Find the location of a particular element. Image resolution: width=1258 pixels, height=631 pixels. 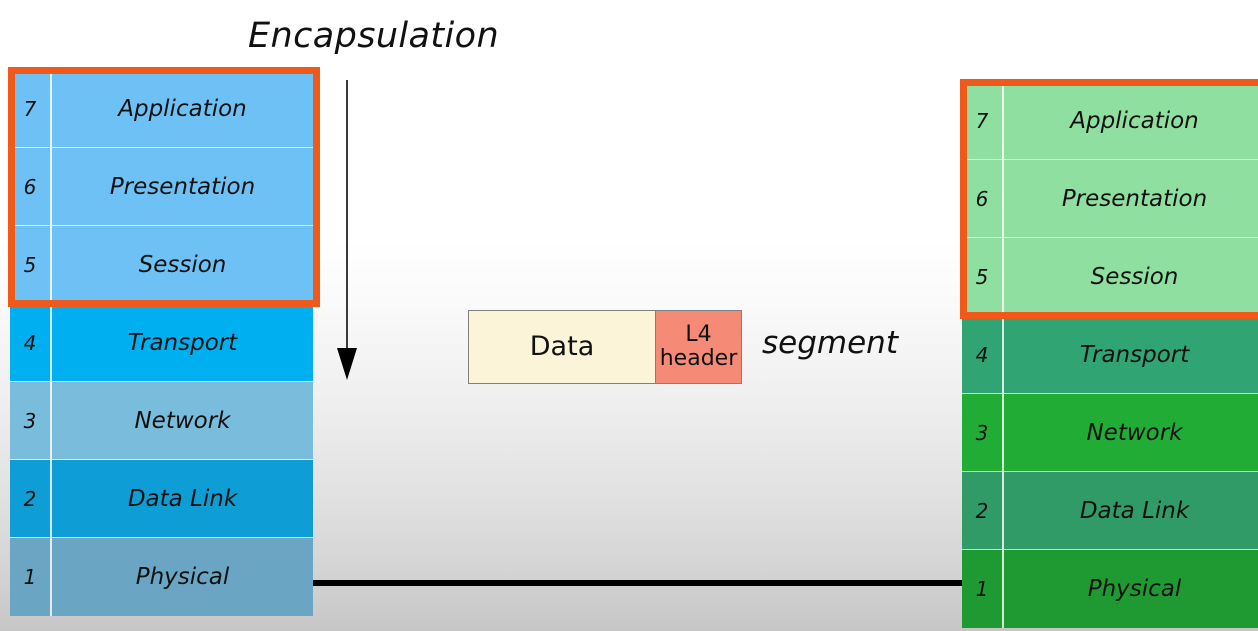

pdu-name-label: segment is located at coordinates (830, 343).